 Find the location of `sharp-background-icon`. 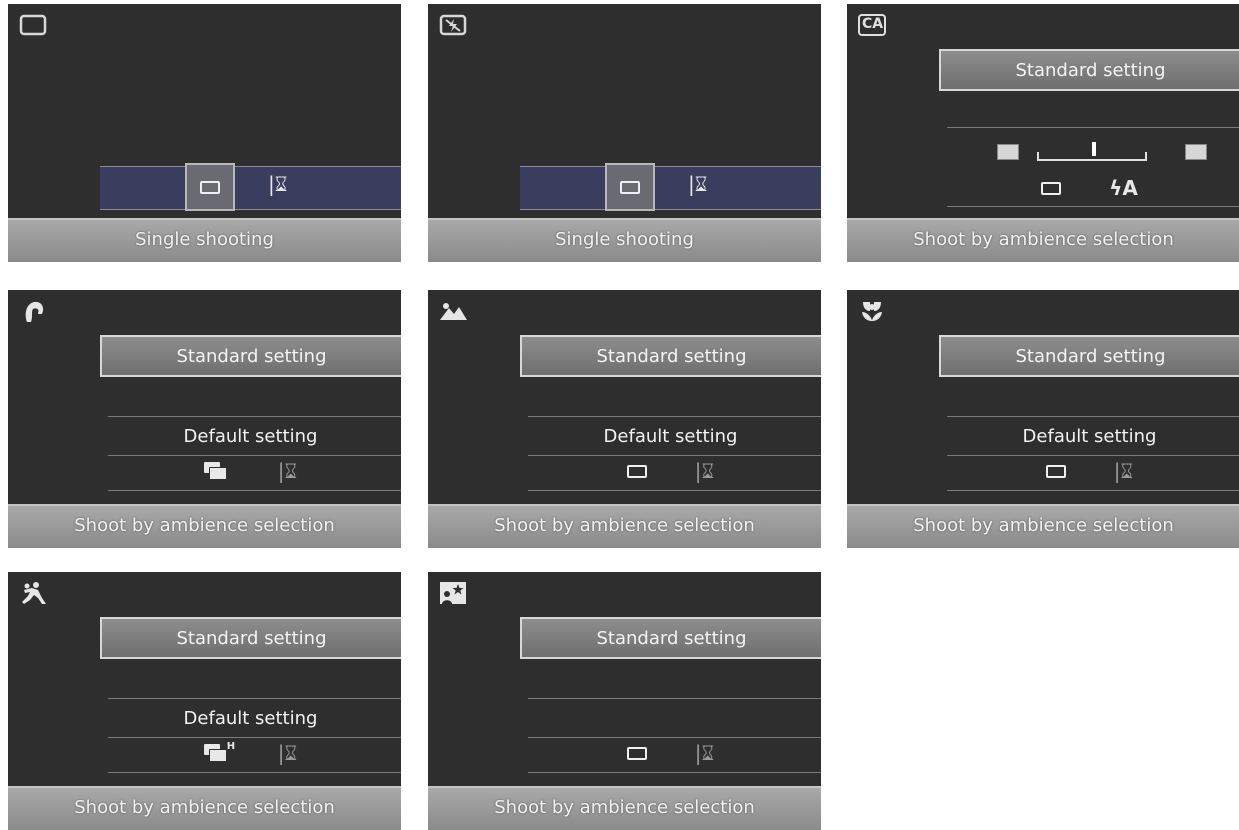

sharp-background-icon is located at coordinates (1196, 152).